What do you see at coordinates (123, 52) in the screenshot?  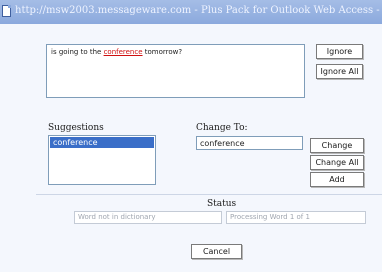 I see `misspelled-word: conference` at bounding box center [123, 52].